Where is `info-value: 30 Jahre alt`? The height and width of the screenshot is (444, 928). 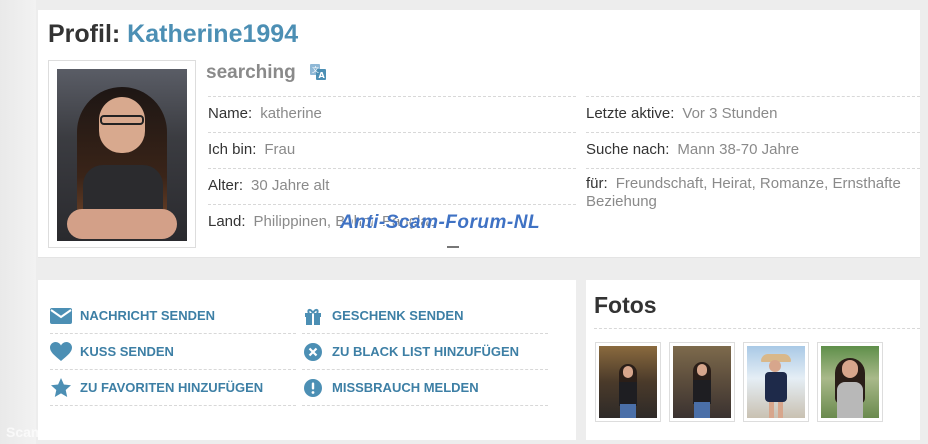
info-value: 30 Jahre alt is located at coordinates (290, 185).